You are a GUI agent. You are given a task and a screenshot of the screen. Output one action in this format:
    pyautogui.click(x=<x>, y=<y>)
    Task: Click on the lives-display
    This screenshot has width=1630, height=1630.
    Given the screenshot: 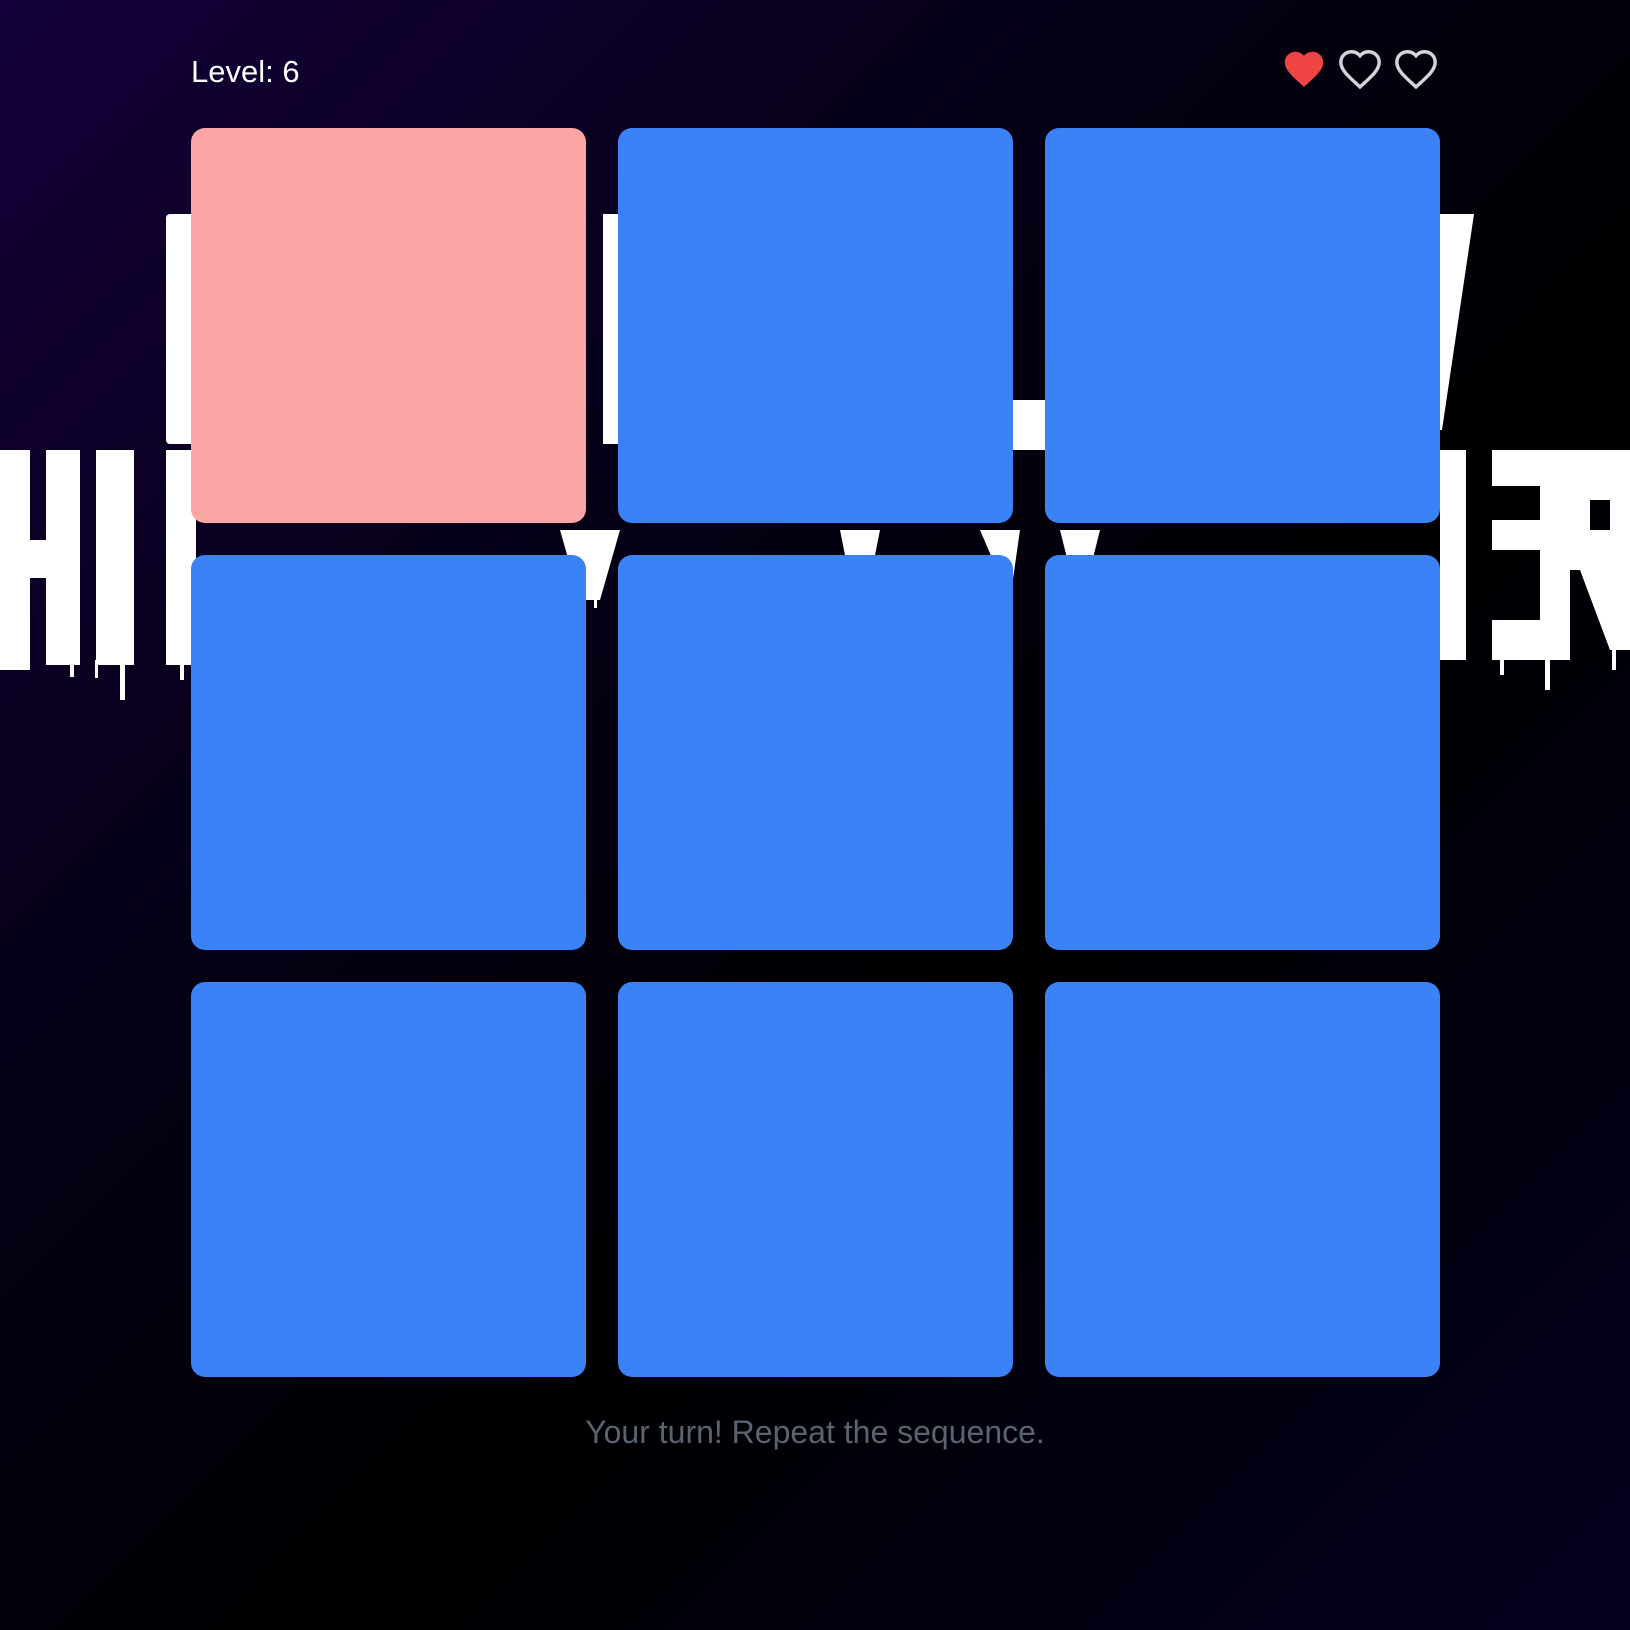 What is the action you would take?
    pyautogui.click(x=1360, y=69)
    